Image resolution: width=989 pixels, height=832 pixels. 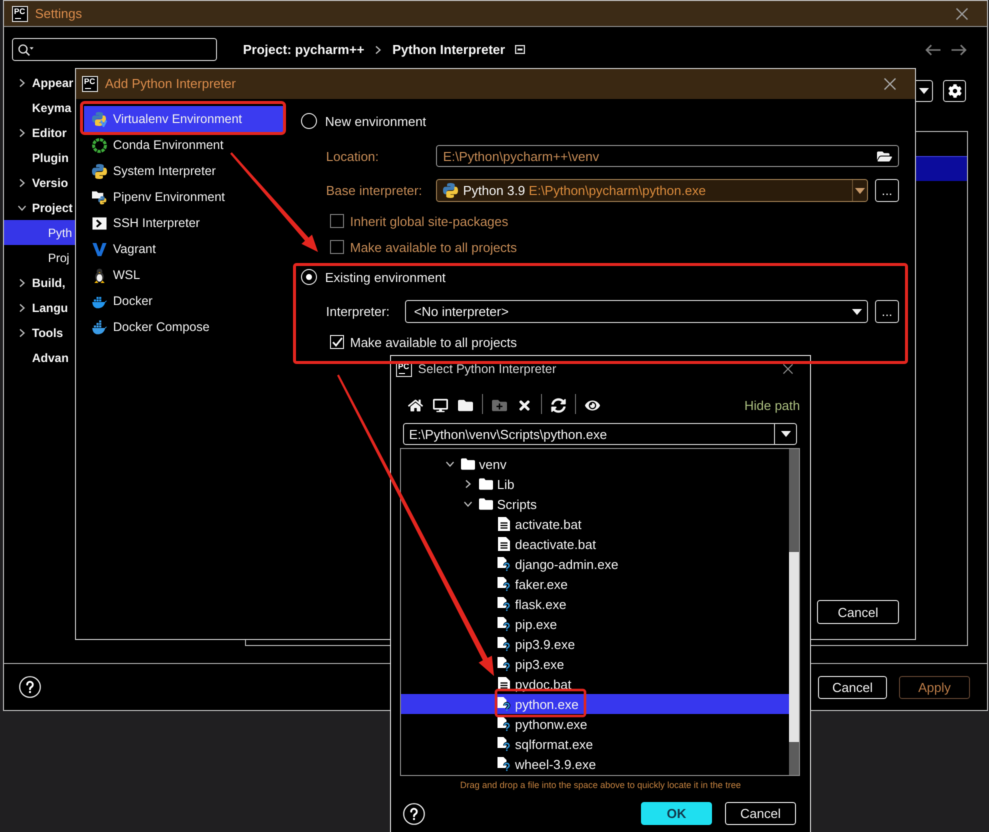 I want to click on tree-item: faker.exe, so click(x=595, y=584).